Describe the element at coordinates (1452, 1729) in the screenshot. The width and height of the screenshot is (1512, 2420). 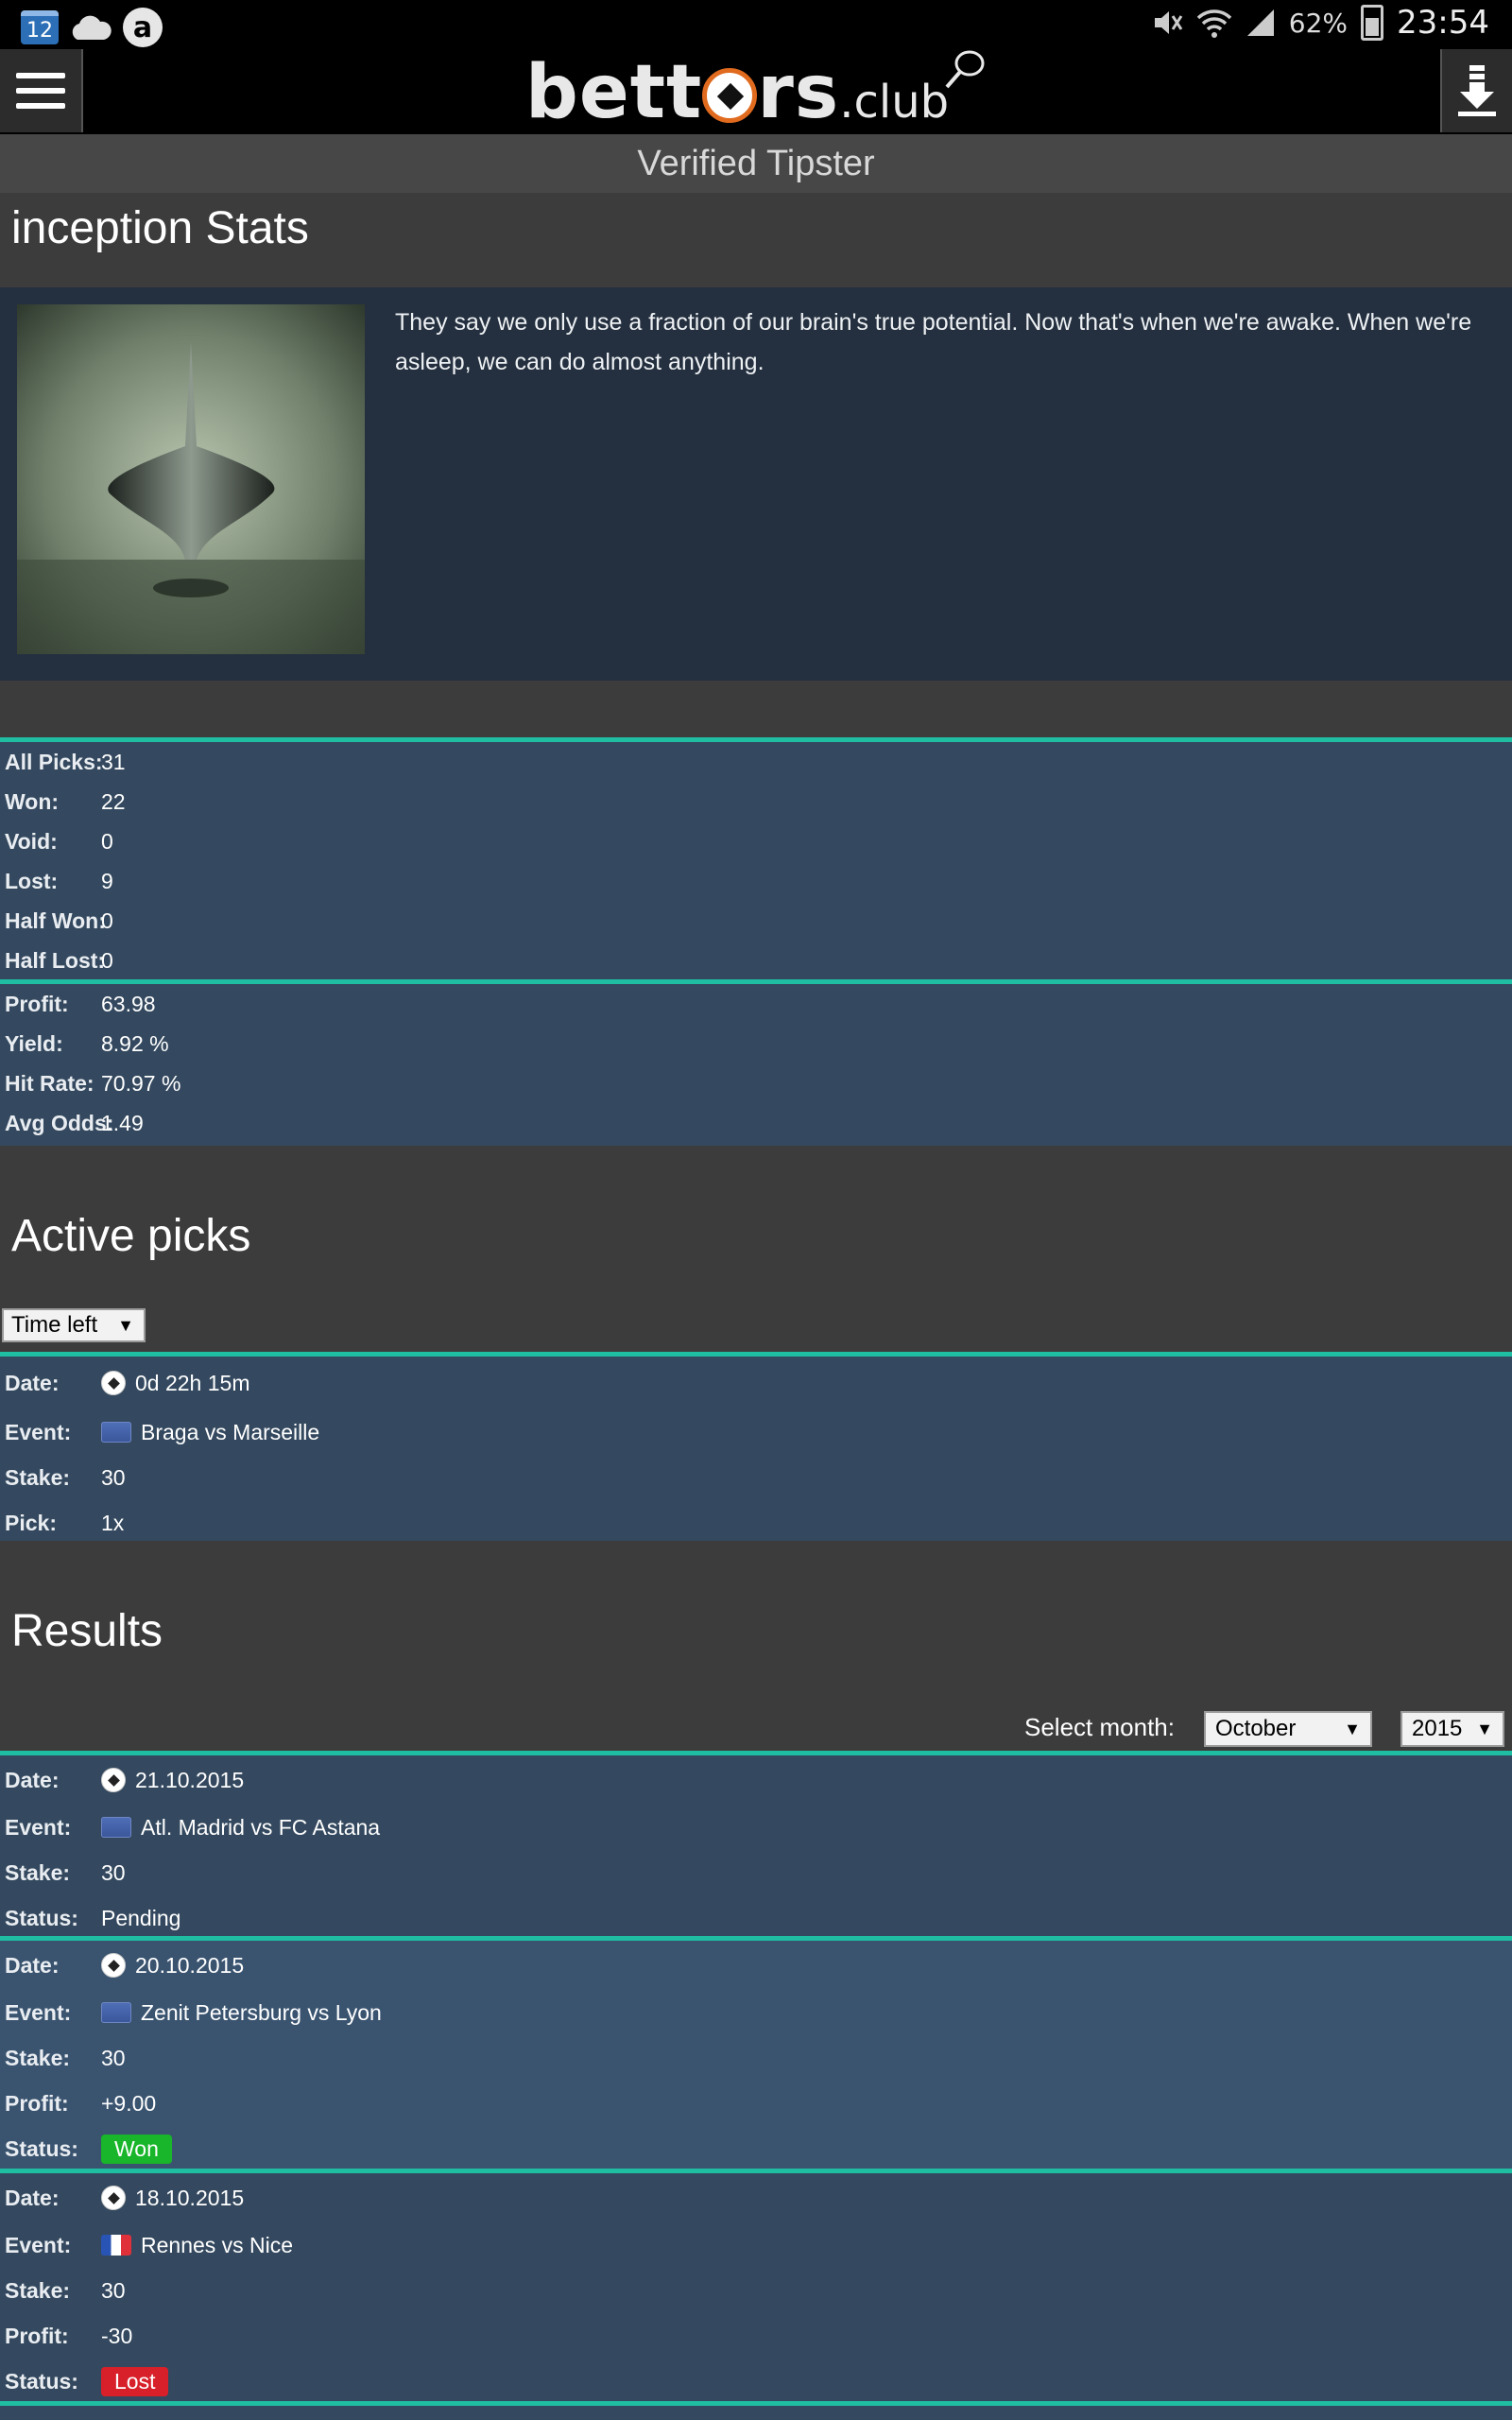
I see `year-select: 2015 ▼` at that location.